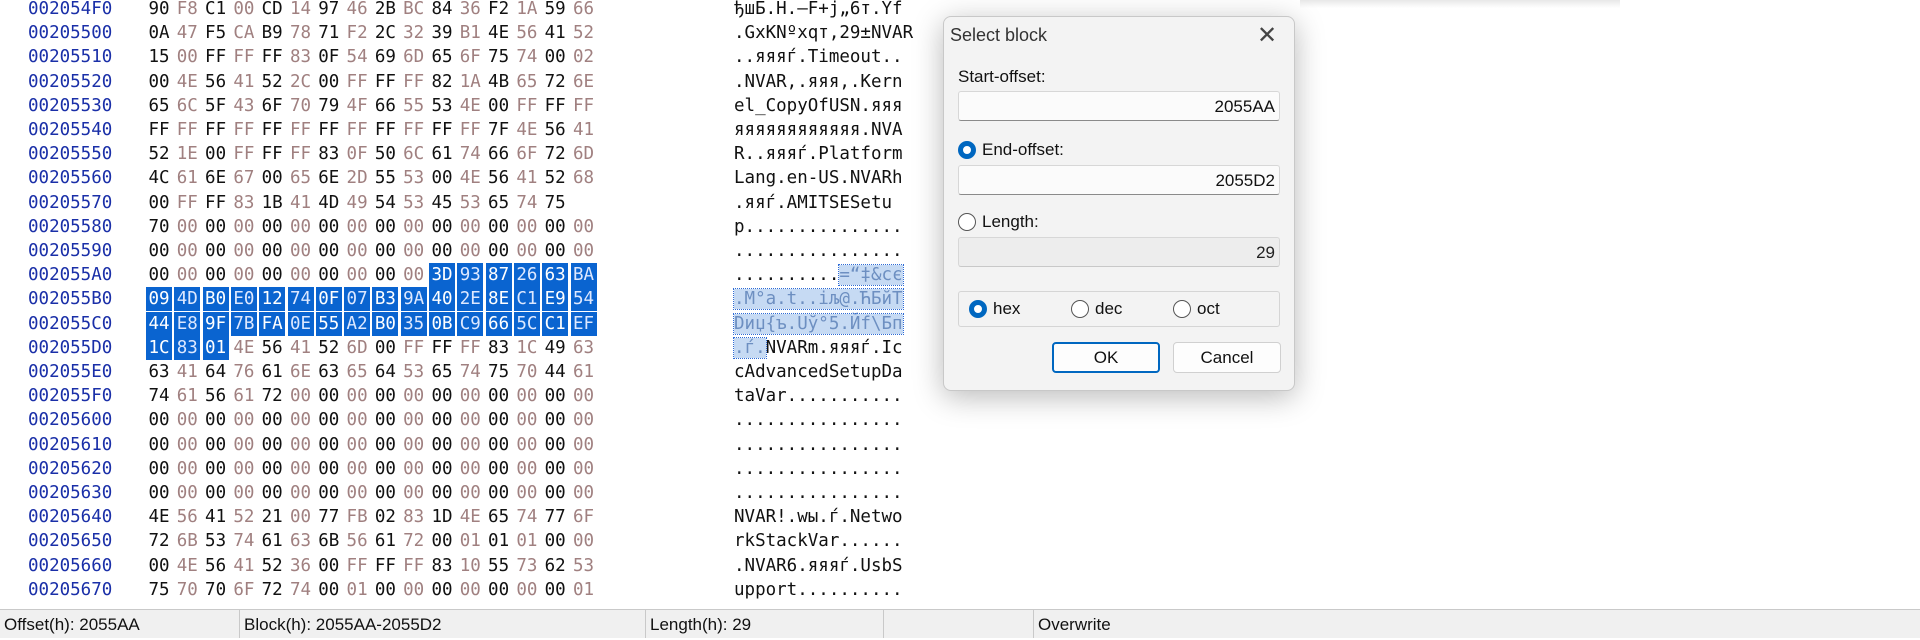  Describe the element at coordinates (527, 154) in the screenshot. I see `hex-byte: 6F` at that location.